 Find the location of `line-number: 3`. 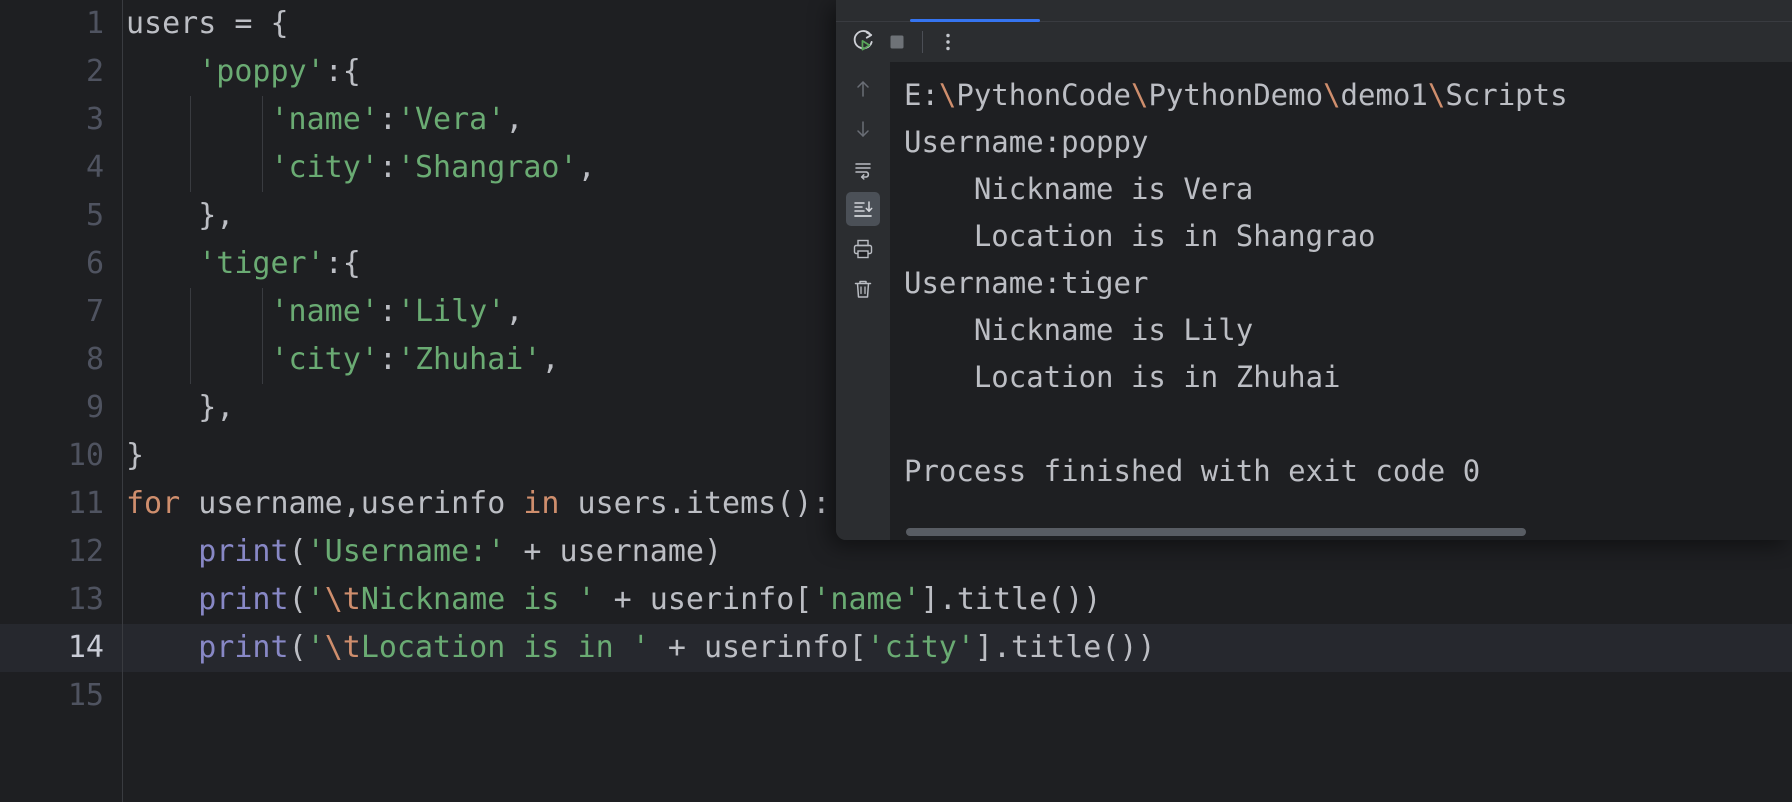

line-number: 3 is located at coordinates (94, 119).